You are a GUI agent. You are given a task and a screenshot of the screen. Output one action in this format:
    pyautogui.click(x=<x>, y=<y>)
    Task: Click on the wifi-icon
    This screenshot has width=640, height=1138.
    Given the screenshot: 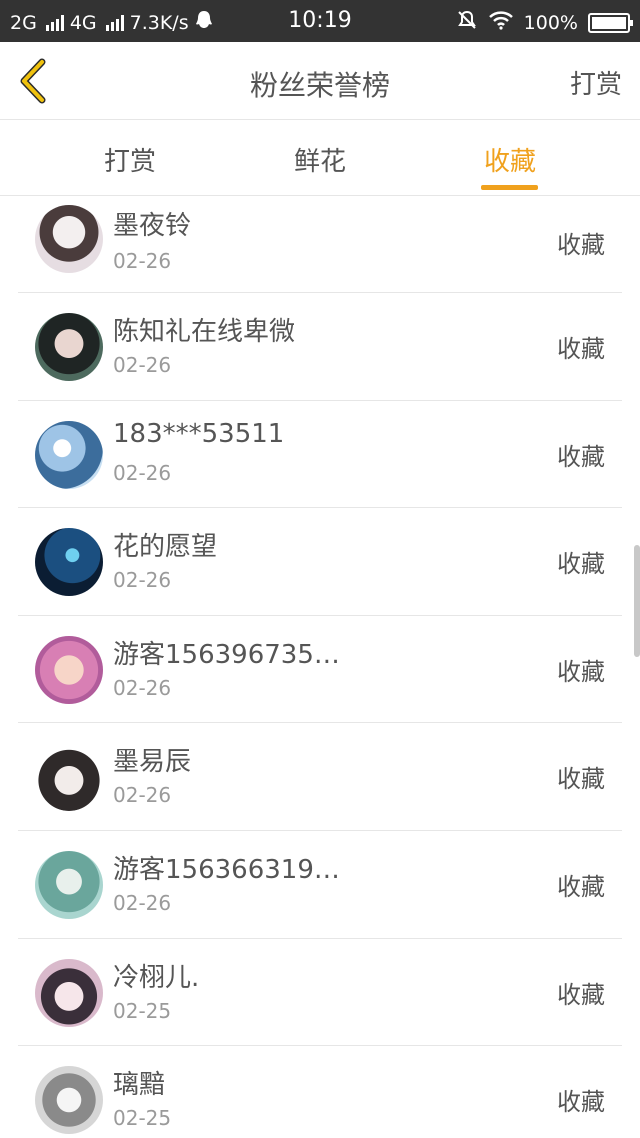 What is the action you would take?
    pyautogui.click(x=501, y=22)
    